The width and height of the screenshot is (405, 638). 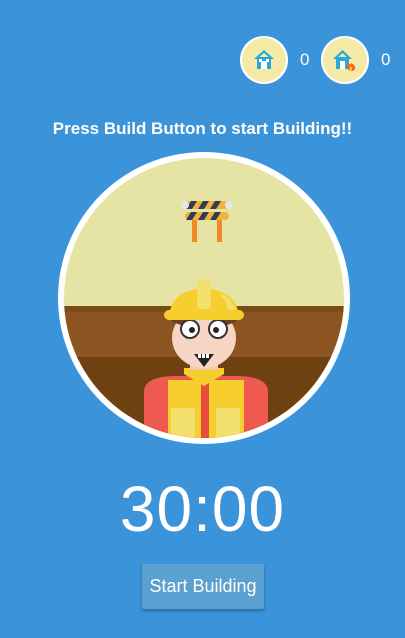 What do you see at coordinates (386, 59) in the screenshot?
I see `burned-count: 0` at bounding box center [386, 59].